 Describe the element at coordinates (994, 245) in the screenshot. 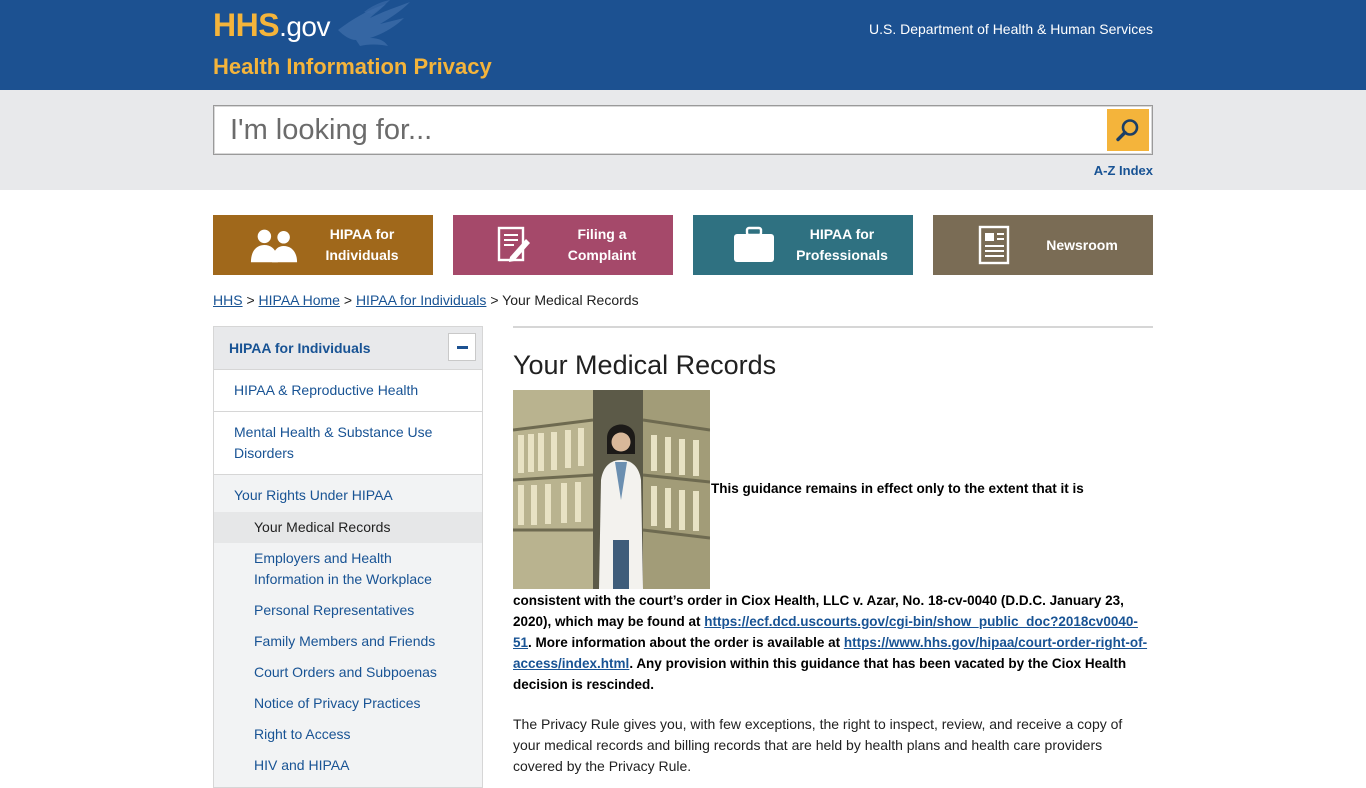

I see `newspaper-icon` at that location.